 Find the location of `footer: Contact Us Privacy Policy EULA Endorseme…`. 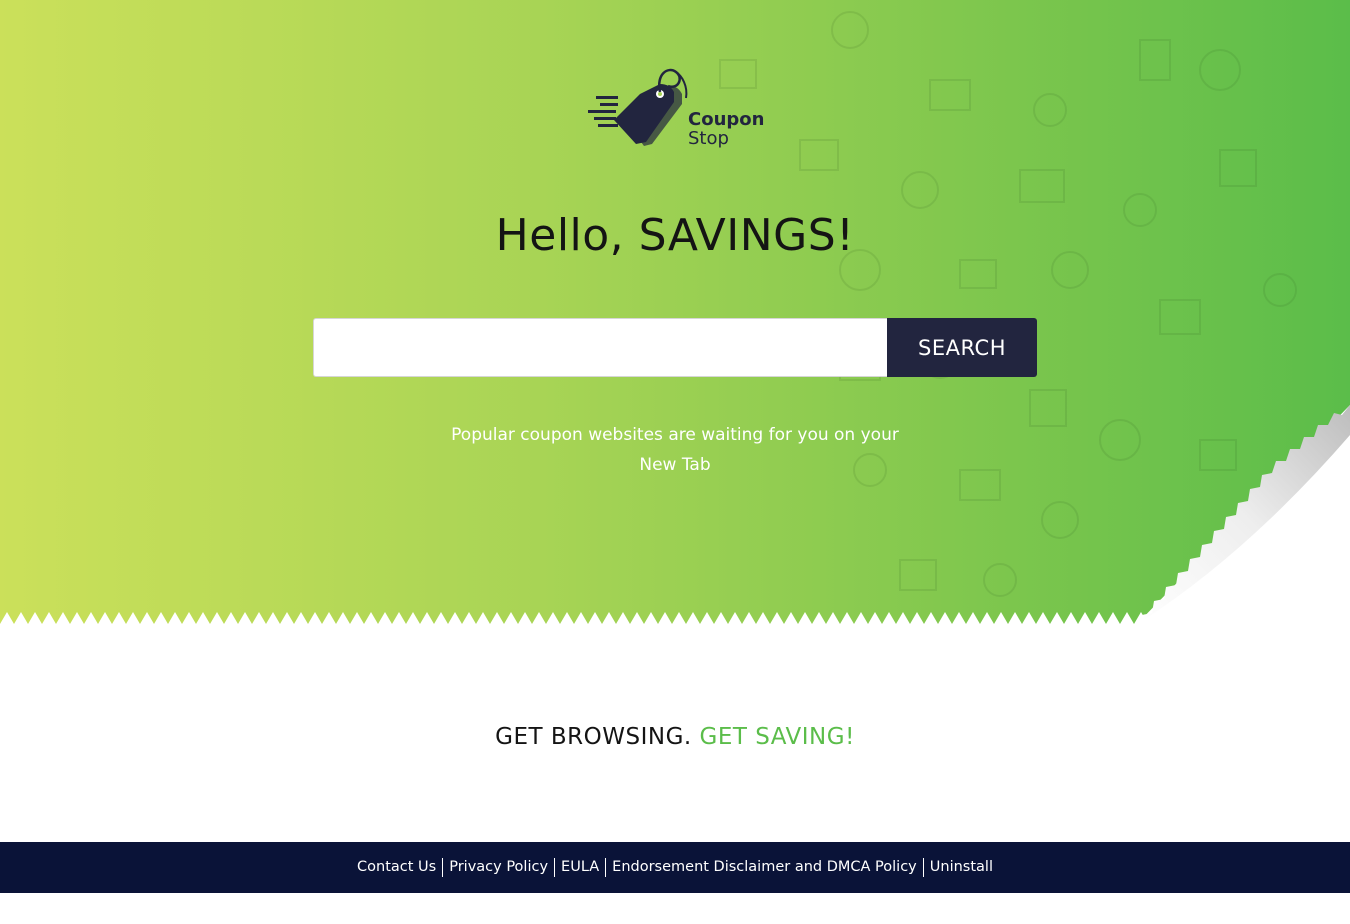

footer: Contact Us Privacy Policy EULA Endorseme… is located at coordinates (675, 867).